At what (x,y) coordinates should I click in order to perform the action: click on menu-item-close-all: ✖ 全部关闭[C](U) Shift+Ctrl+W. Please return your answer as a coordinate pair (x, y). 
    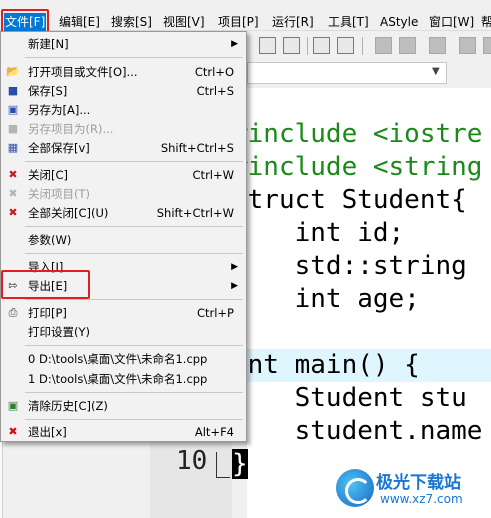
    Looking at the image, I should click on (123, 213).